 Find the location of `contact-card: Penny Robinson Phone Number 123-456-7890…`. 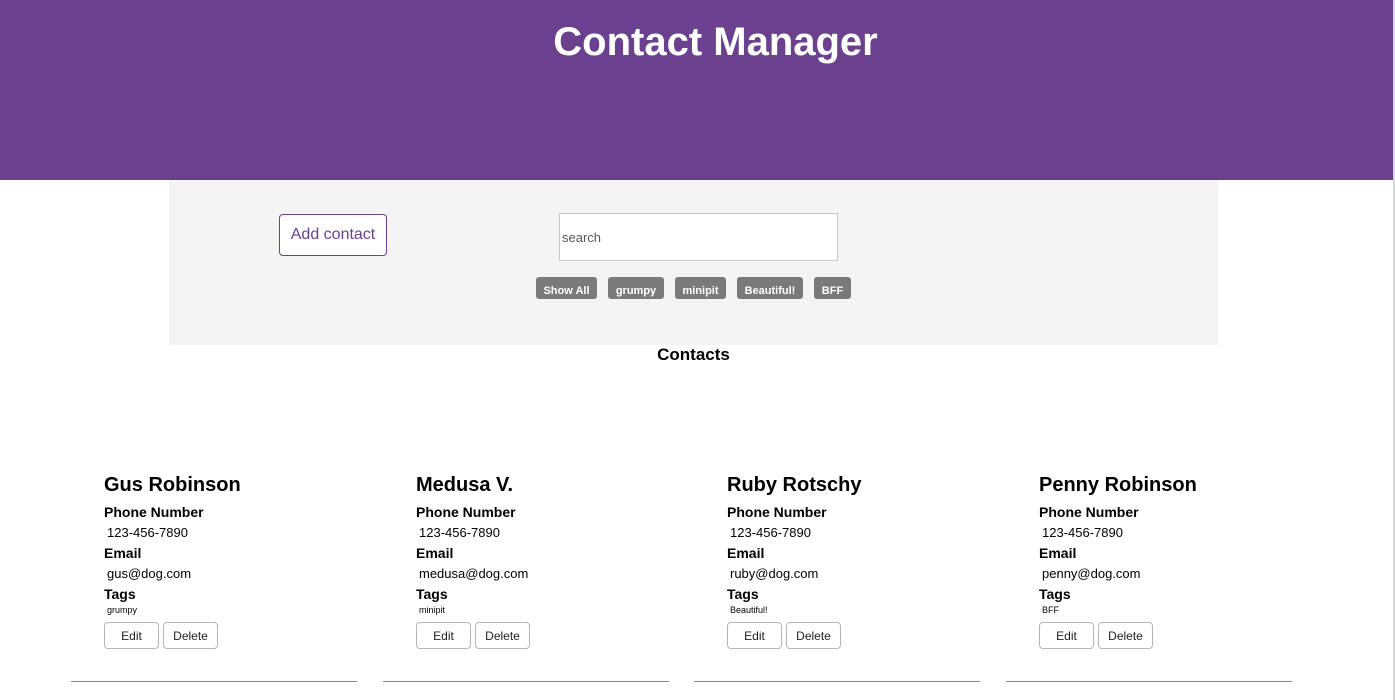

contact-card: Penny Robinson Phone Number 123-456-7890… is located at coordinates (1167, 581).